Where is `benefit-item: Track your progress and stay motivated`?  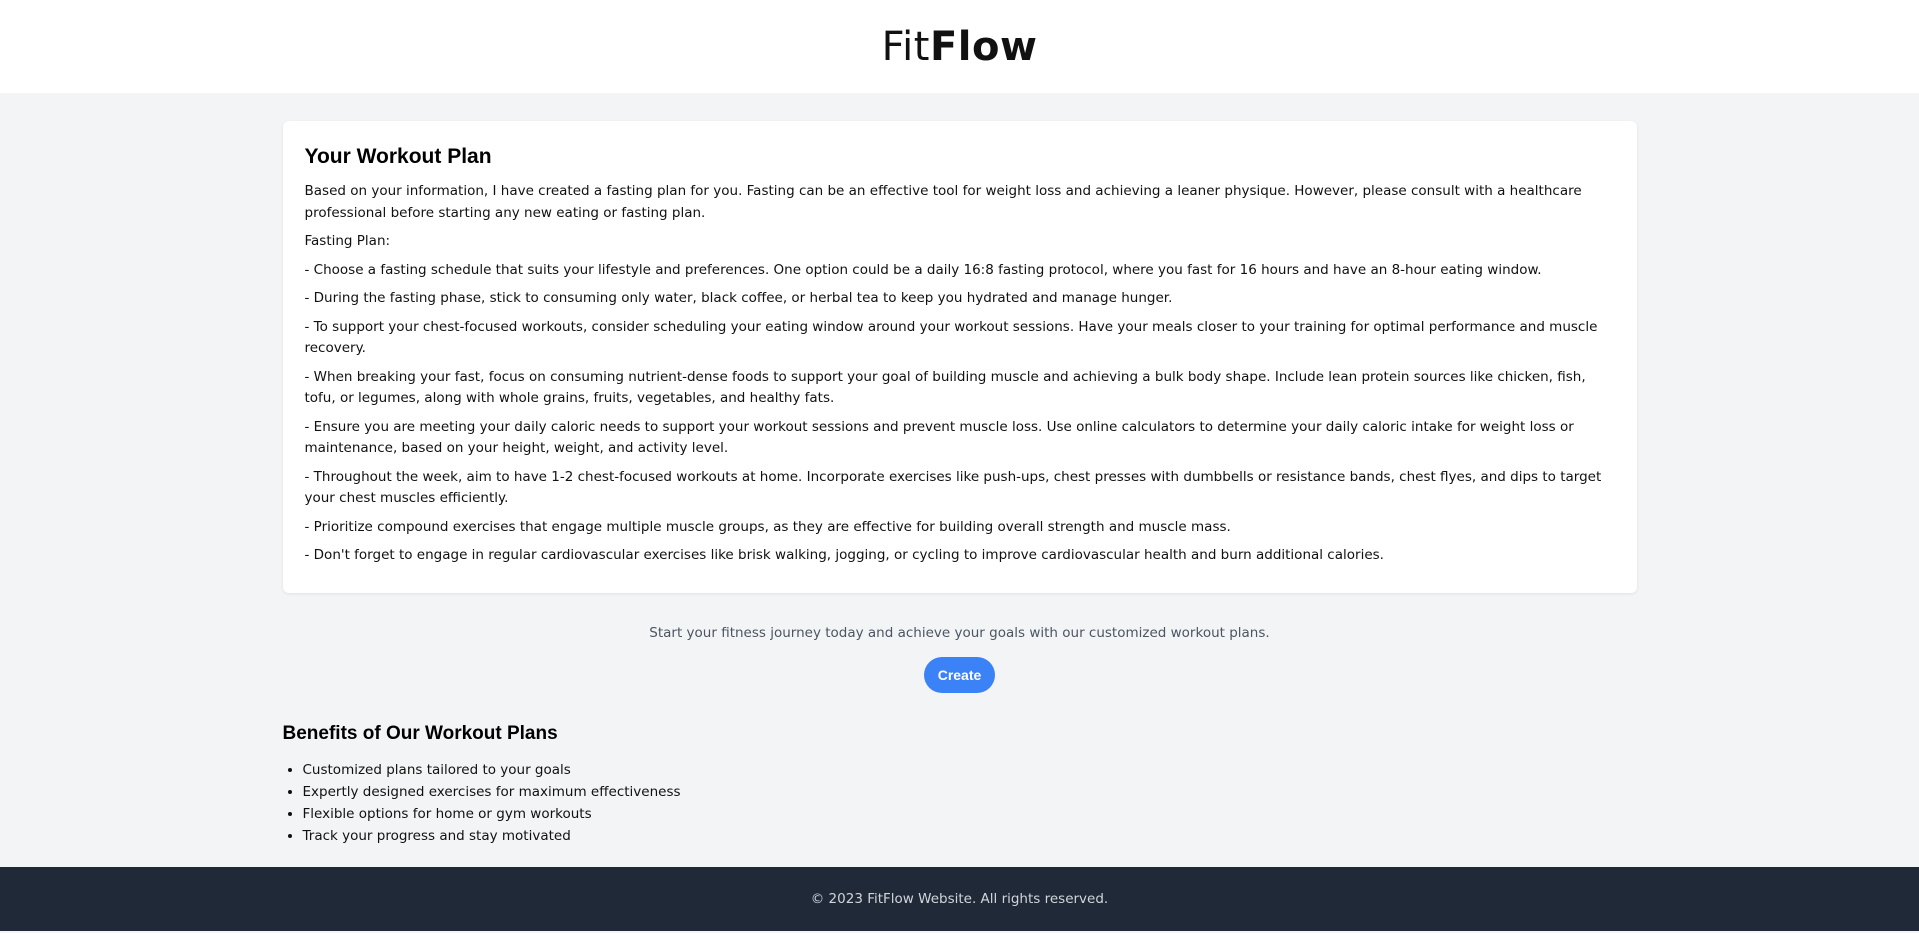
benefit-item: Track your progress and stay motivated is located at coordinates (970, 836).